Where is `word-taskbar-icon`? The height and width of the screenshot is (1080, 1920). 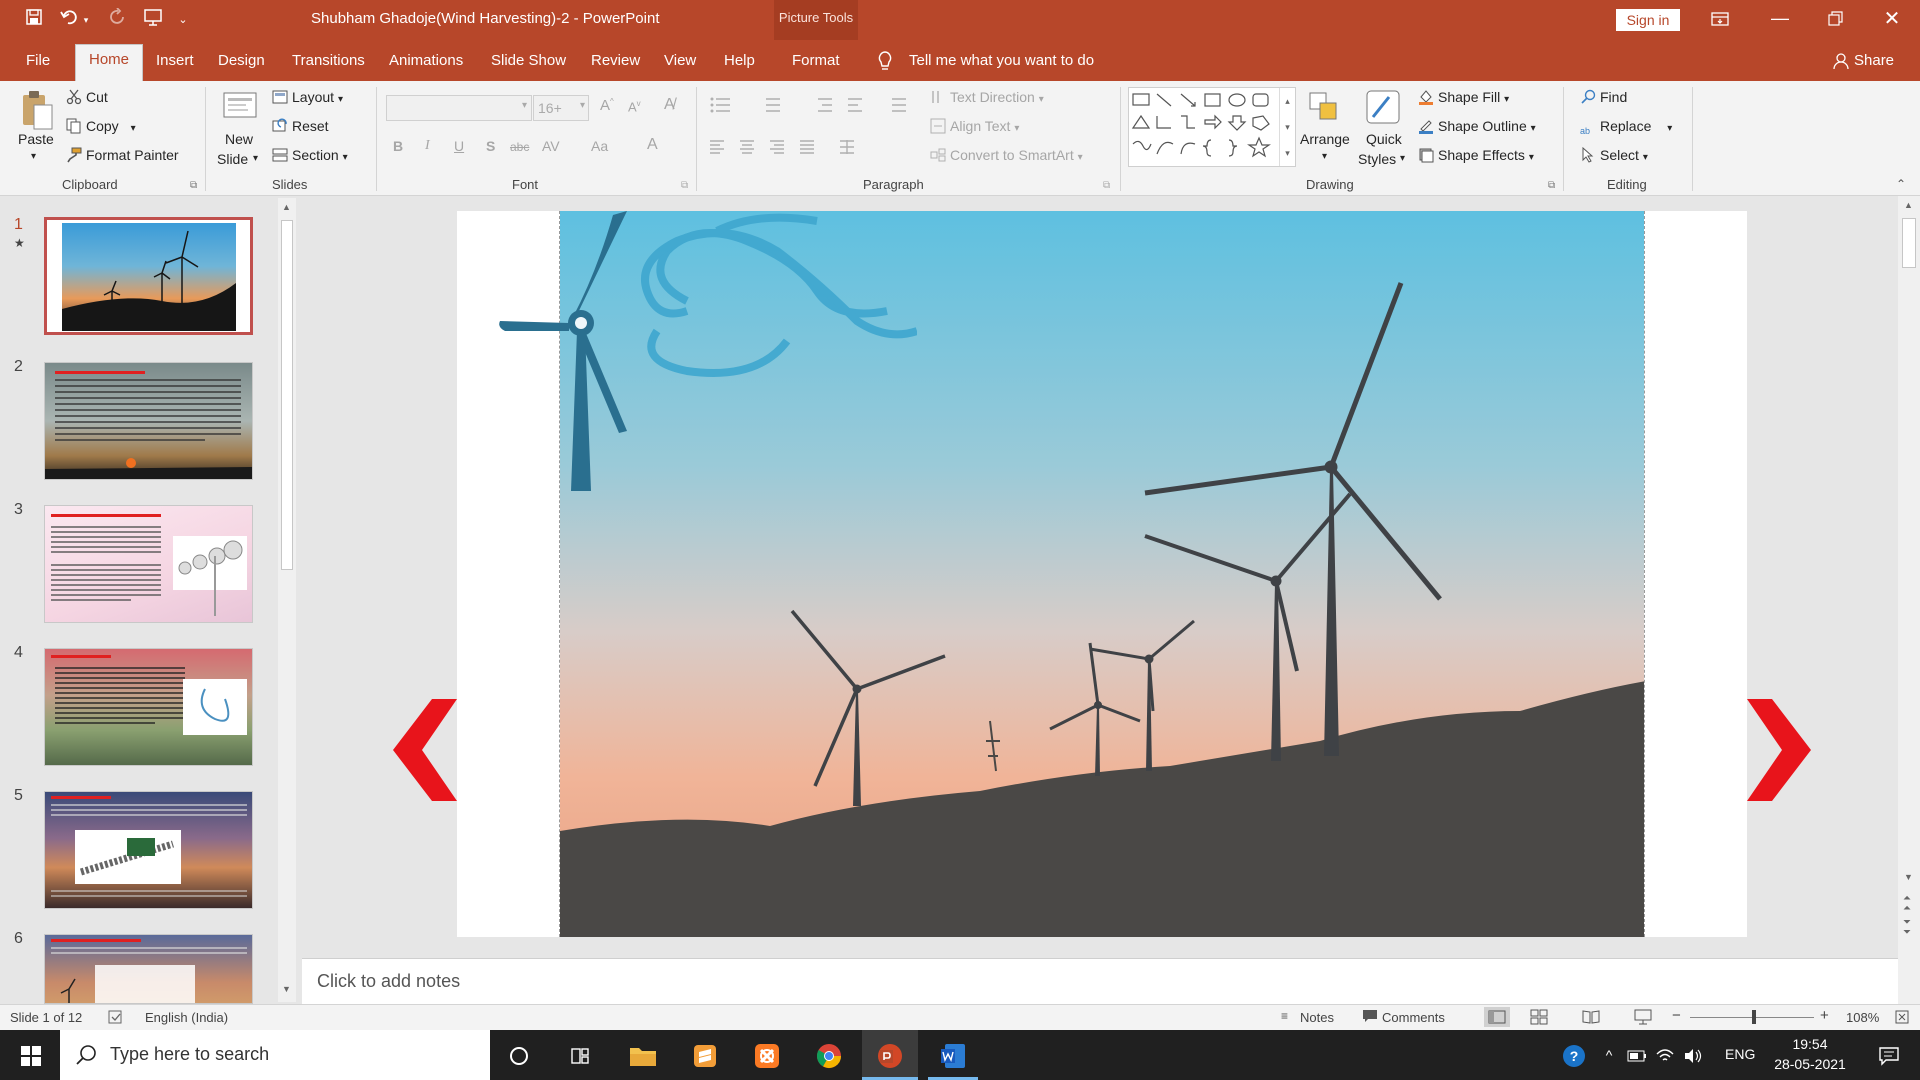 word-taskbar-icon is located at coordinates (953, 1055).